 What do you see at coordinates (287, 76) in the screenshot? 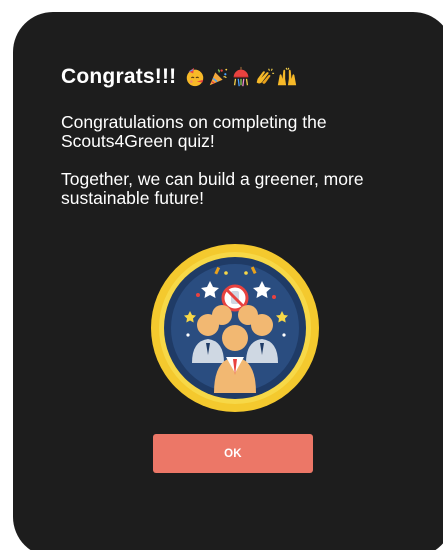
I see `raising-hands-icon` at bounding box center [287, 76].